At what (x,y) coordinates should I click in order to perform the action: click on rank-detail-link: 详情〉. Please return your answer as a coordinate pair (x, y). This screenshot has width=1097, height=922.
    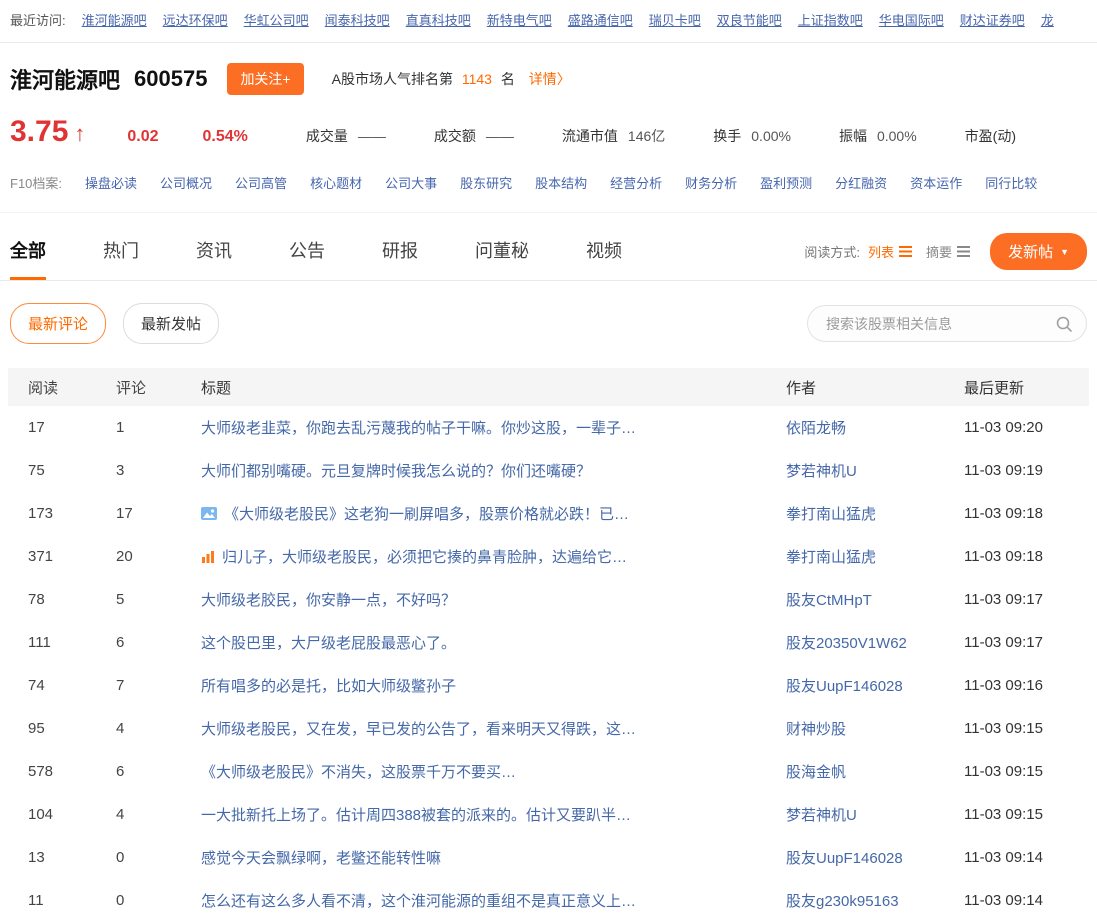
    Looking at the image, I should click on (550, 79).